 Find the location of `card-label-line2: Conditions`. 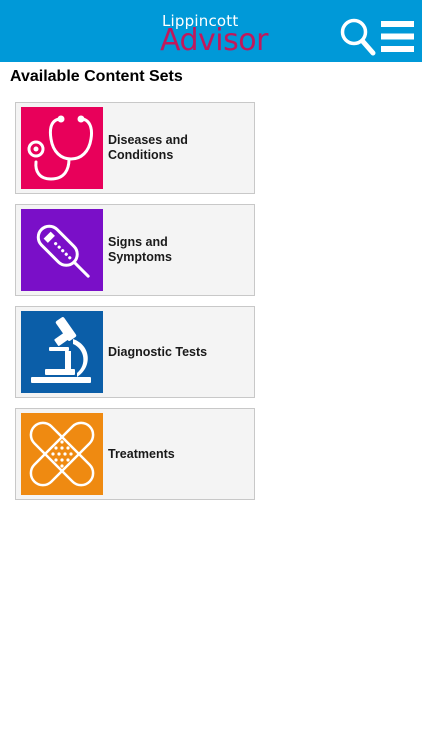

card-label-line2: Conditions is located at coordinates (141, 155).